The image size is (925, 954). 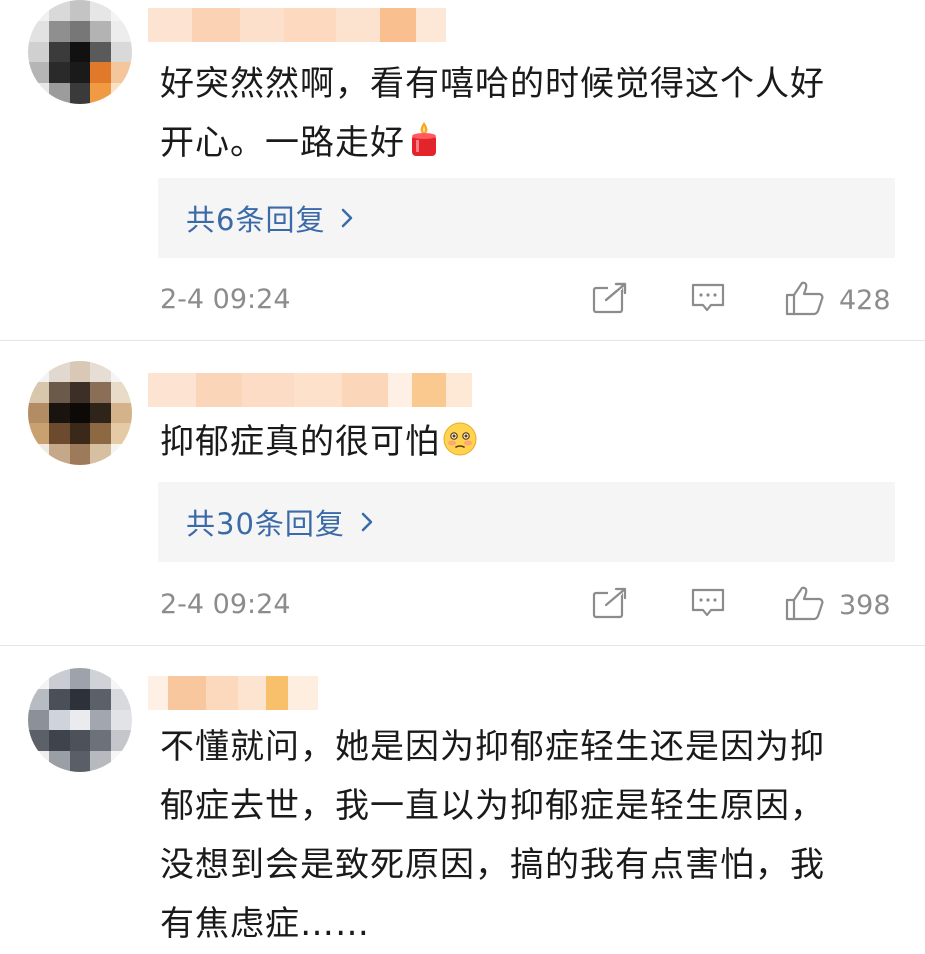 I want to click on comment-meta: 2-4 09:24 398, so click(x=527, y=605).